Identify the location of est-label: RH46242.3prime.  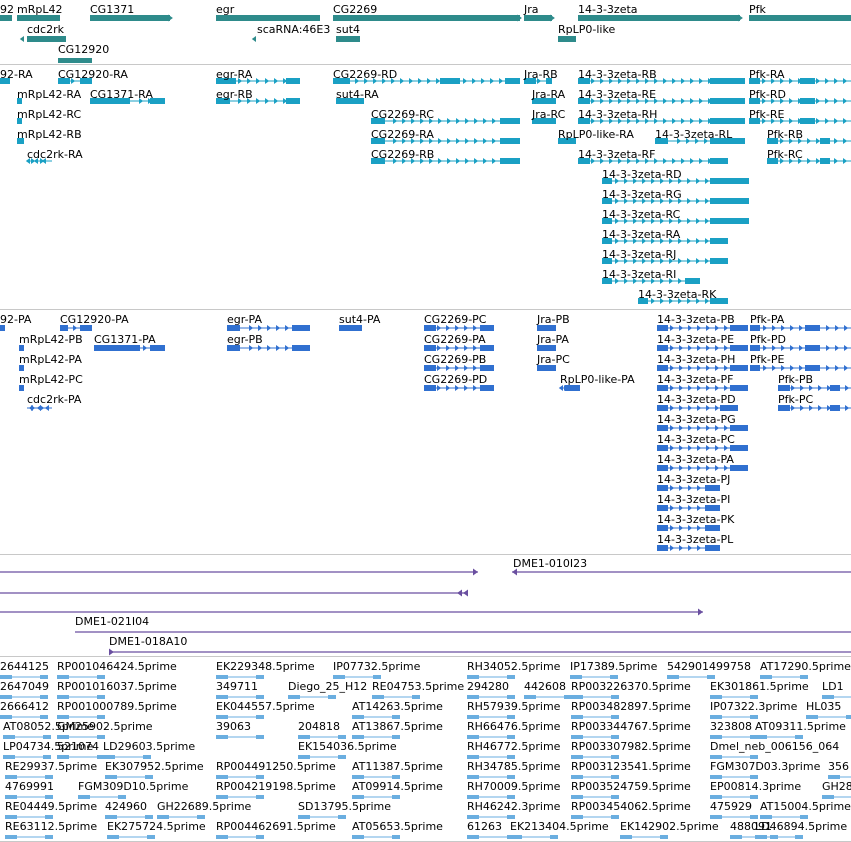
(513, 806).